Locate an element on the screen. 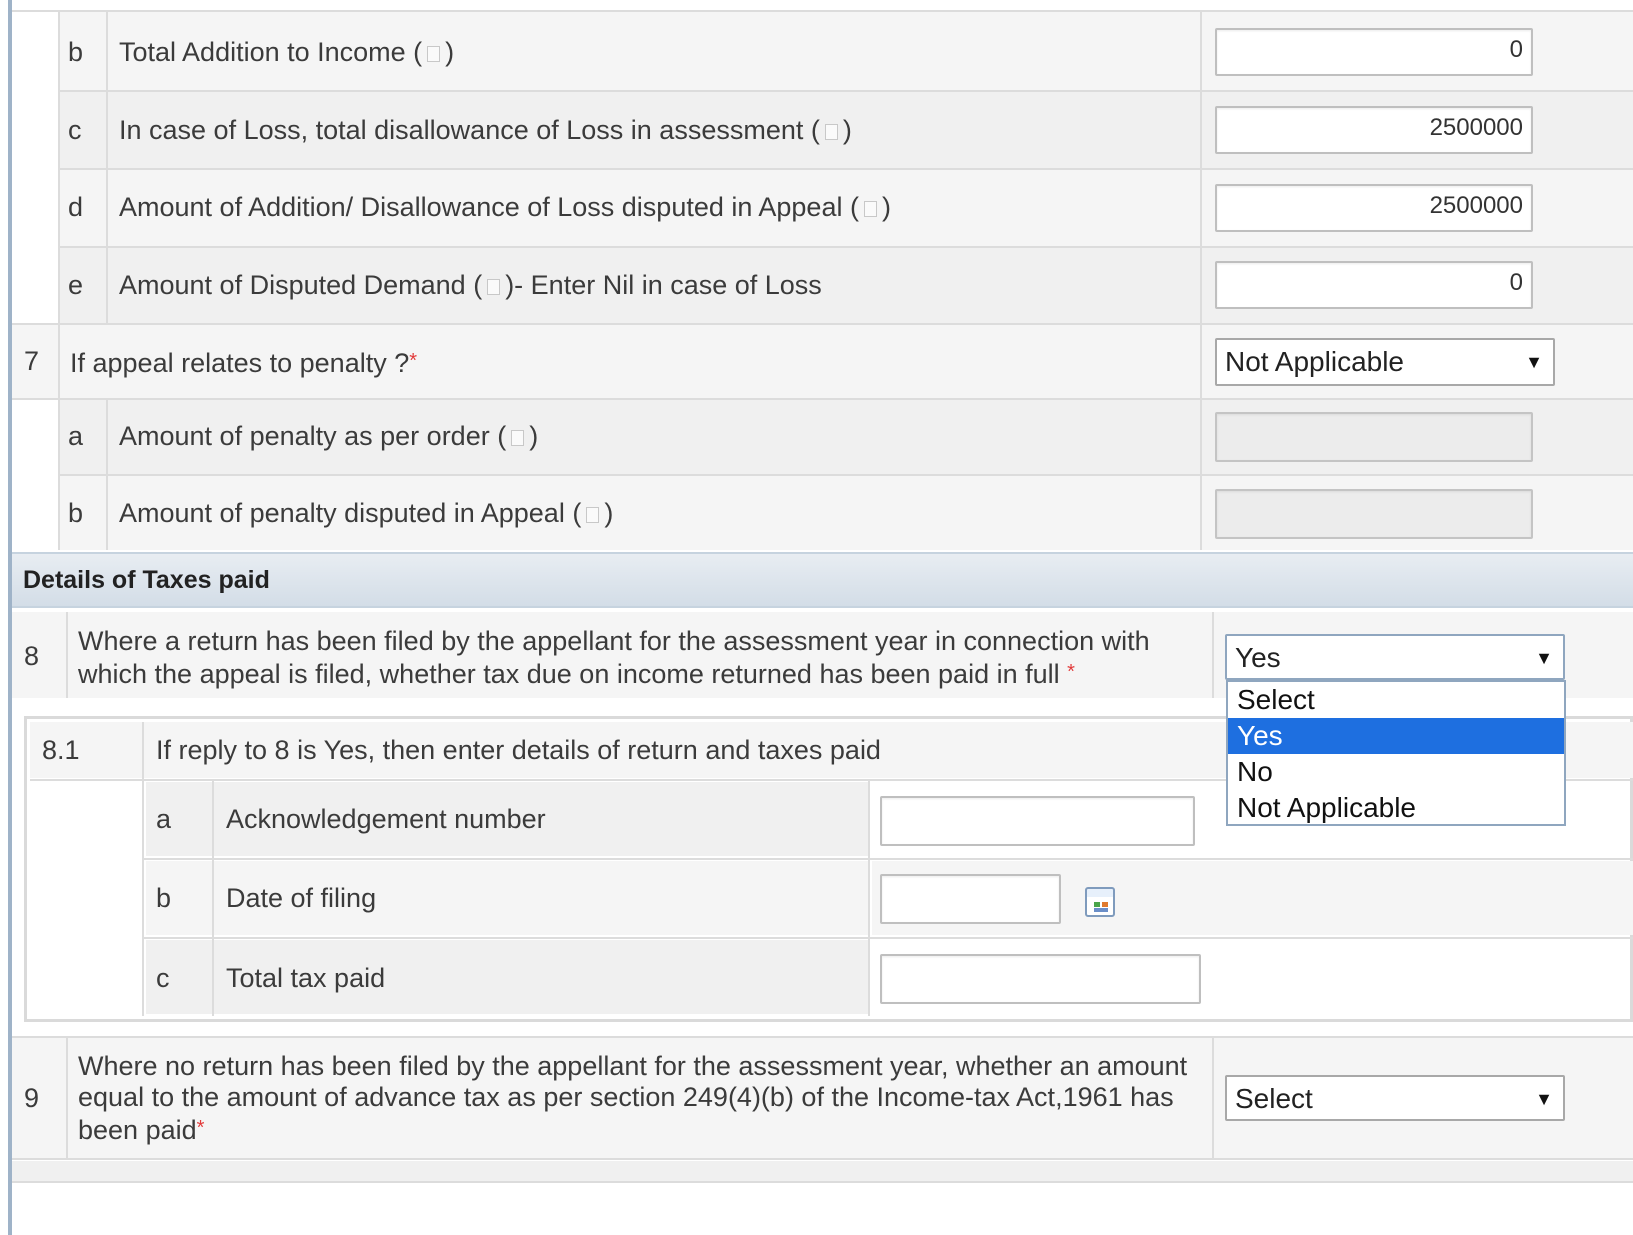  calendar-icon is located at coordinates (1100, 902).